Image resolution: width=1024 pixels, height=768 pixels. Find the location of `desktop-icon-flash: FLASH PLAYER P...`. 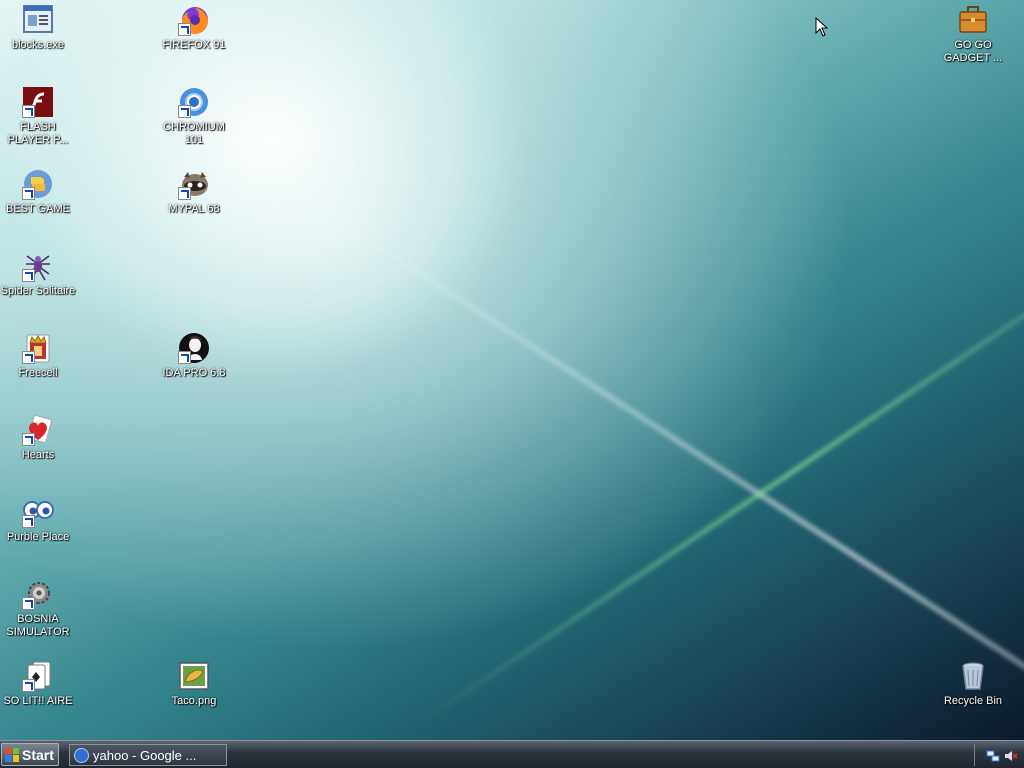

desktop-icon-flash: FLASH PLAYER P... is located at coordinates (39, 116).